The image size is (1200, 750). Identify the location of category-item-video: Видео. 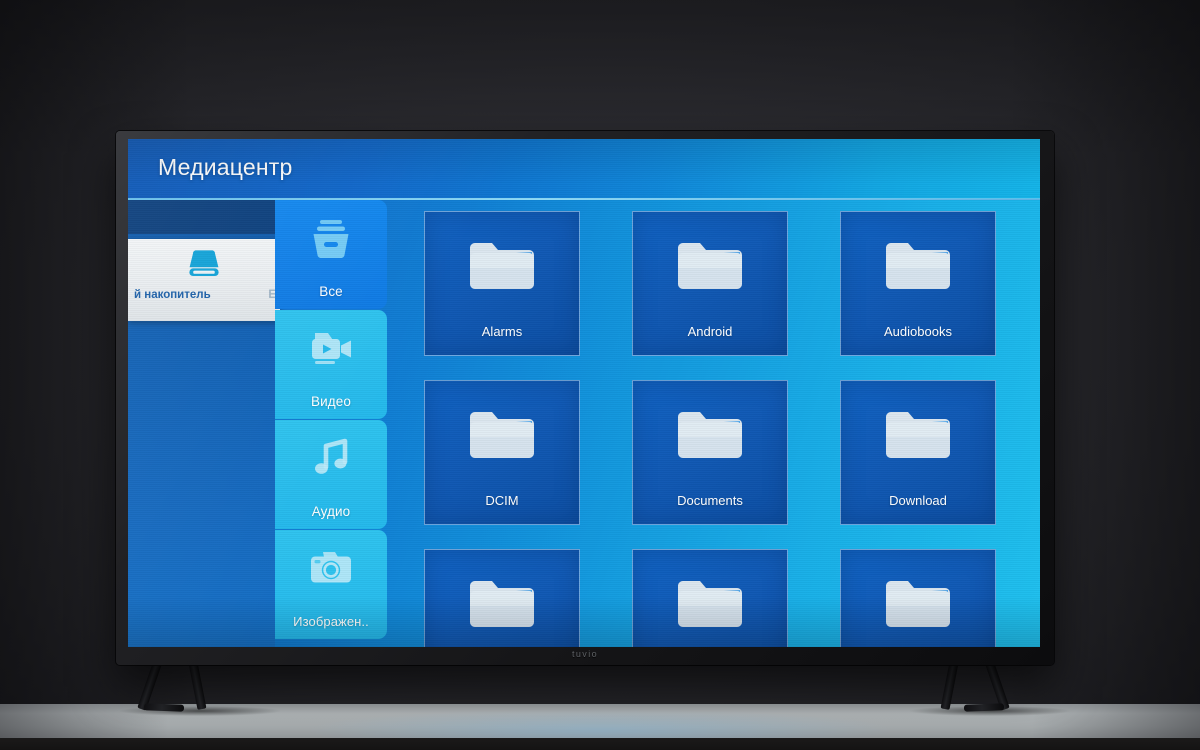
(331, 364).